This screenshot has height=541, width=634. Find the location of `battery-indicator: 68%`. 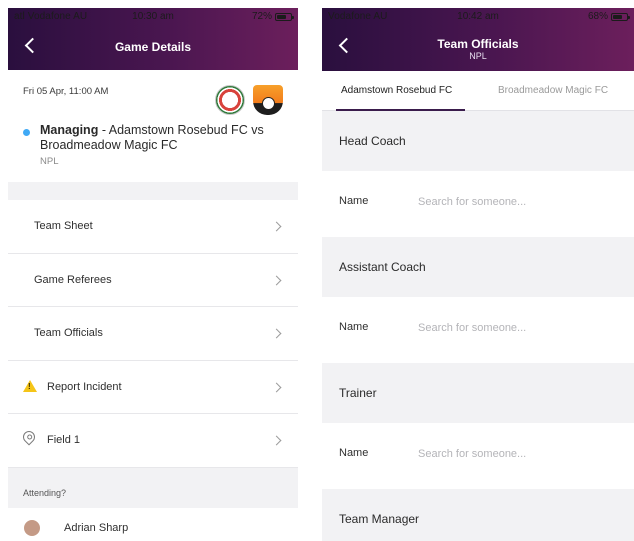

battery-indicator: 68% is located at coordinates (608, 16).